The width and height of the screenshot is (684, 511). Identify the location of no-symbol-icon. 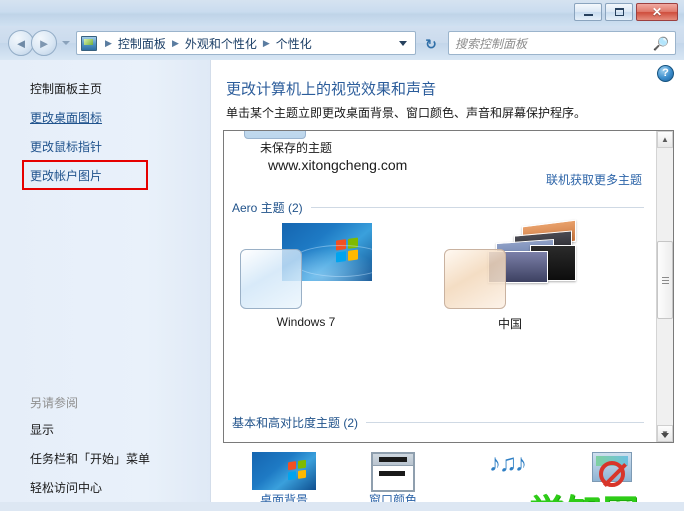
(612, 474).